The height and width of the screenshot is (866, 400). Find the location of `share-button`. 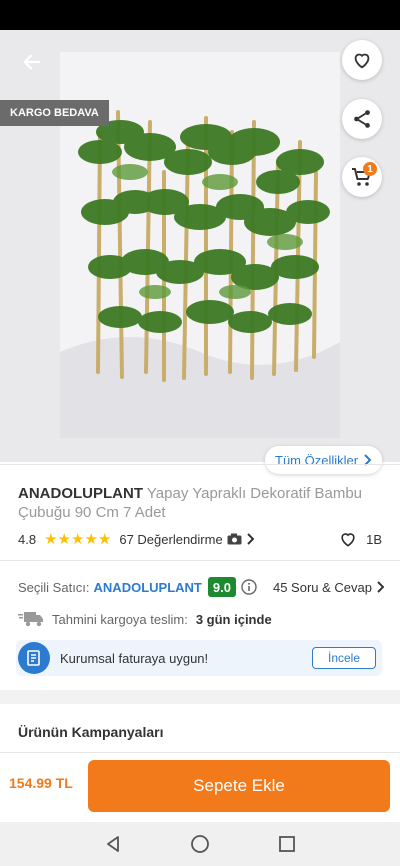

share-button is located at coordinates (362, 119).